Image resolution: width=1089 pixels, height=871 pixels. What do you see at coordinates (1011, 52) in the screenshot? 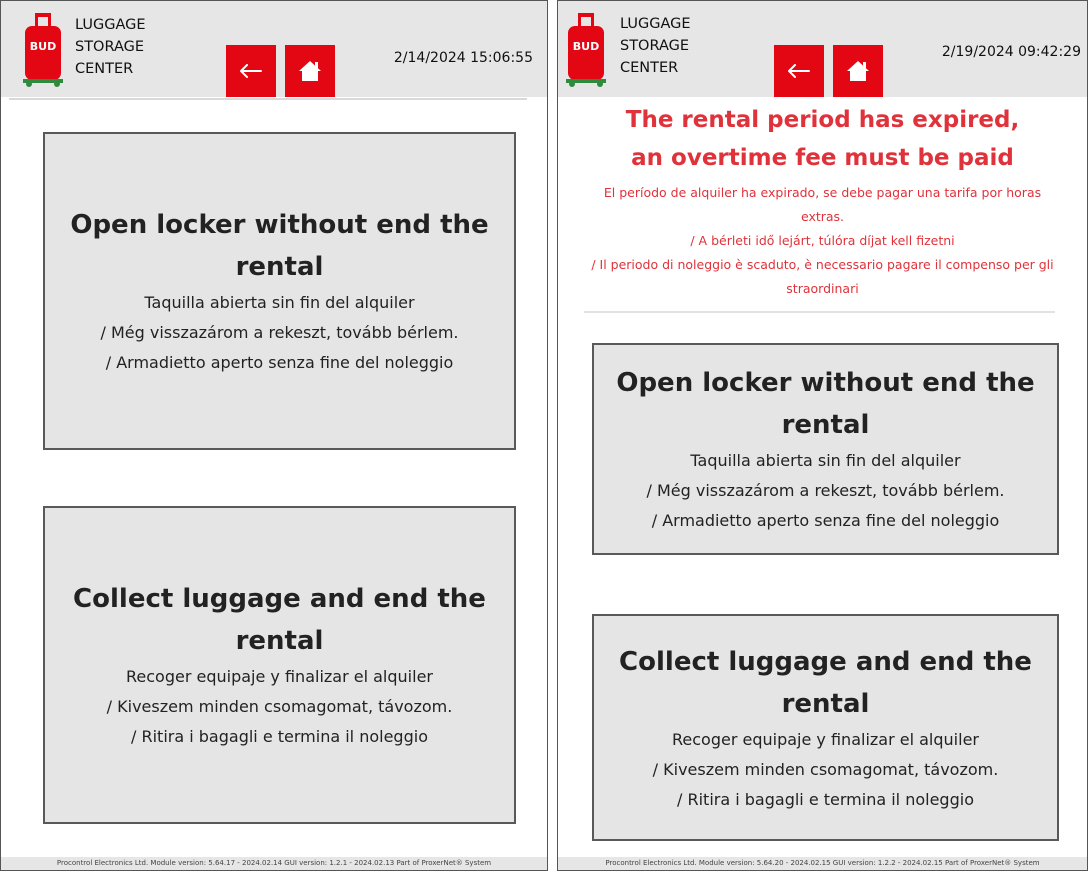
I see `datetime-display: 2/19/2024 09:42:29` at bounding box center [1011, 52].